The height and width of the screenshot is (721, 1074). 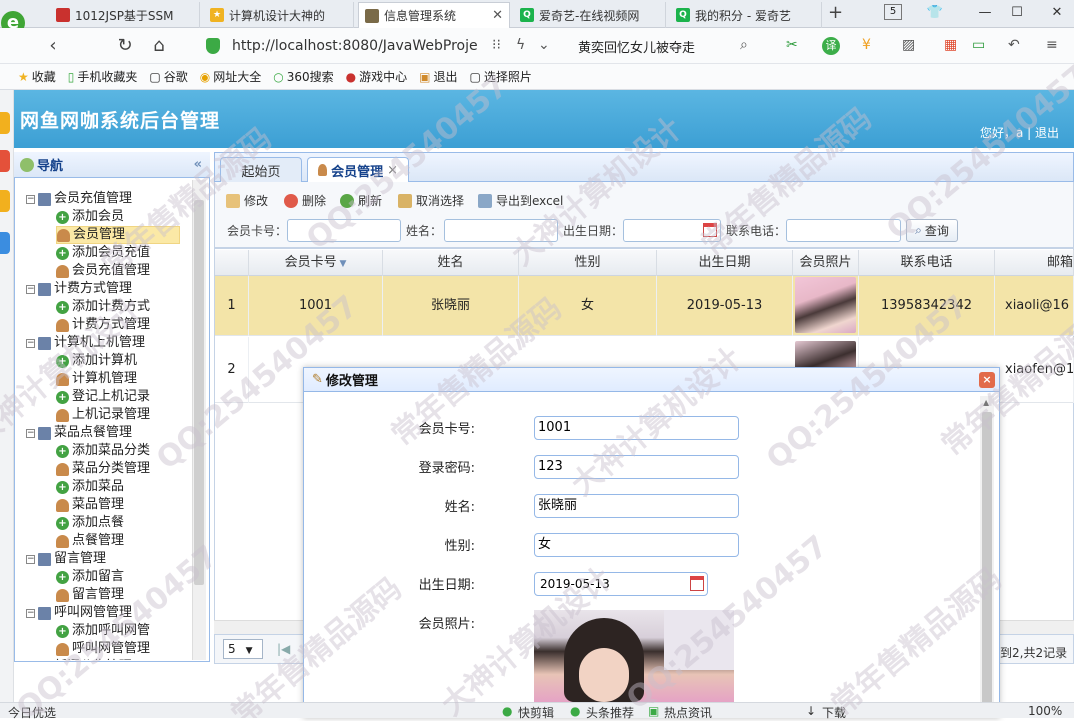 What do you see at coordinates (103, 271) in the screenshot?
I see `sidebar-item: 会员充值管理` at bounding box center [103, 271].